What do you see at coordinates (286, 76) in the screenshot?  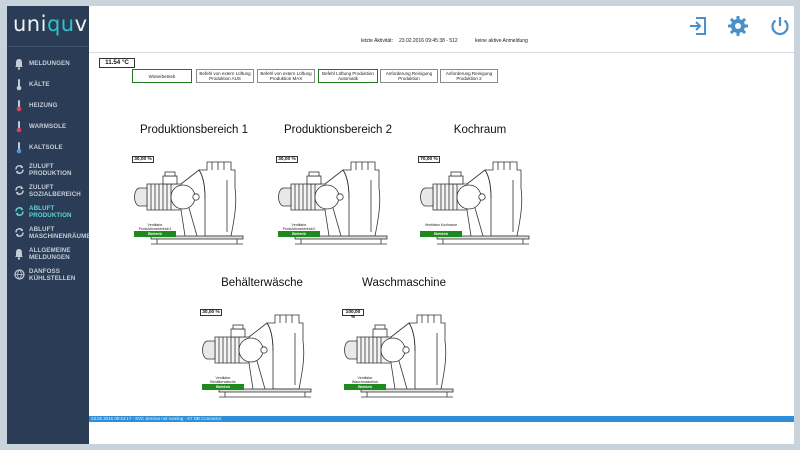 I see `mode-button-extern-max: Befehl von extern Lüftung Produktion MAX` at bounding box center [286, 76].